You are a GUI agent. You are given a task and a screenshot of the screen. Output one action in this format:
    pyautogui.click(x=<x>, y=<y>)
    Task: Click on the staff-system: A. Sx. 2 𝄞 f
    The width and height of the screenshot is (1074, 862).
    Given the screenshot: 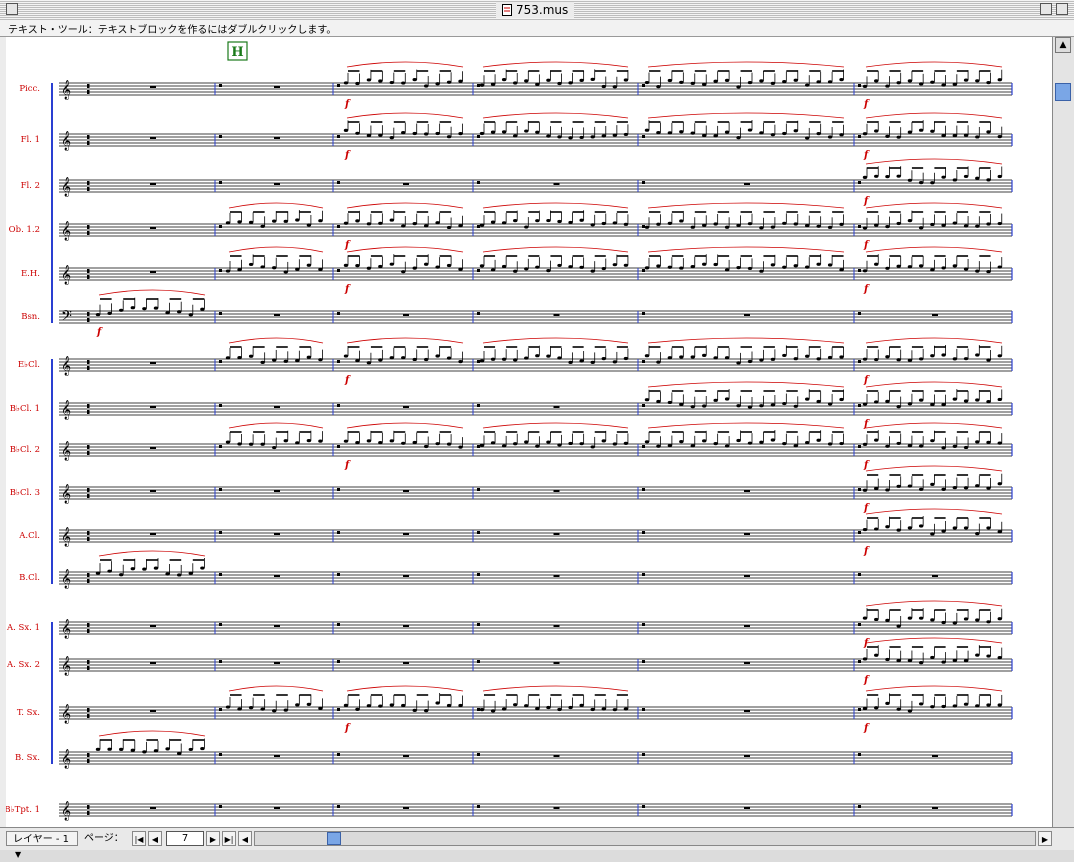 What is the action you would take?
    pyautogui.click(x=509, y=661)
    